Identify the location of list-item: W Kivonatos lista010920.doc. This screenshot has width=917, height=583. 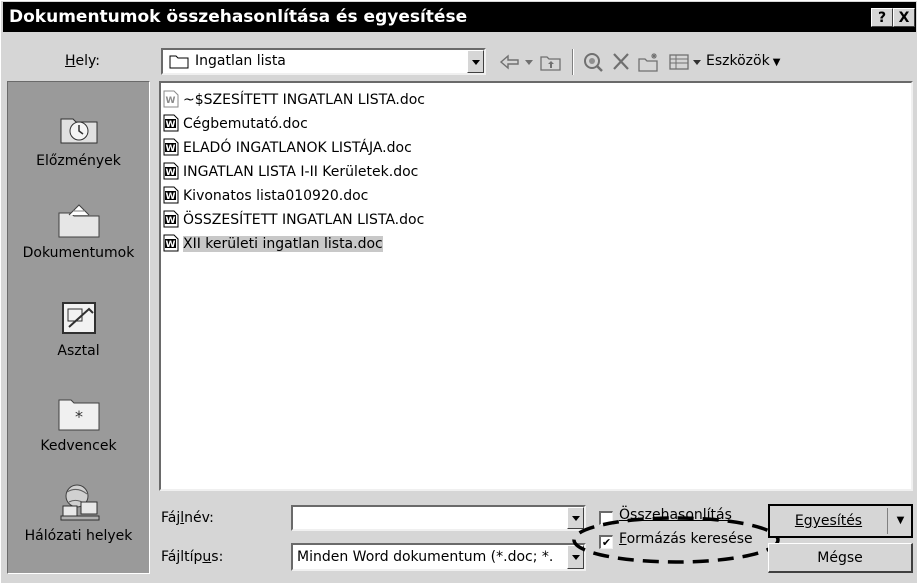
(264, 196).